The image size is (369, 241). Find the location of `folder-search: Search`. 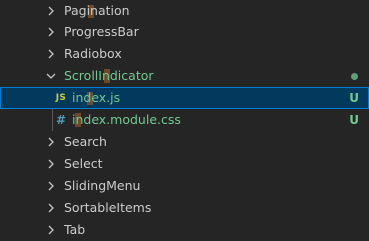

folder-search: Search is located at coordinates (184, 142).